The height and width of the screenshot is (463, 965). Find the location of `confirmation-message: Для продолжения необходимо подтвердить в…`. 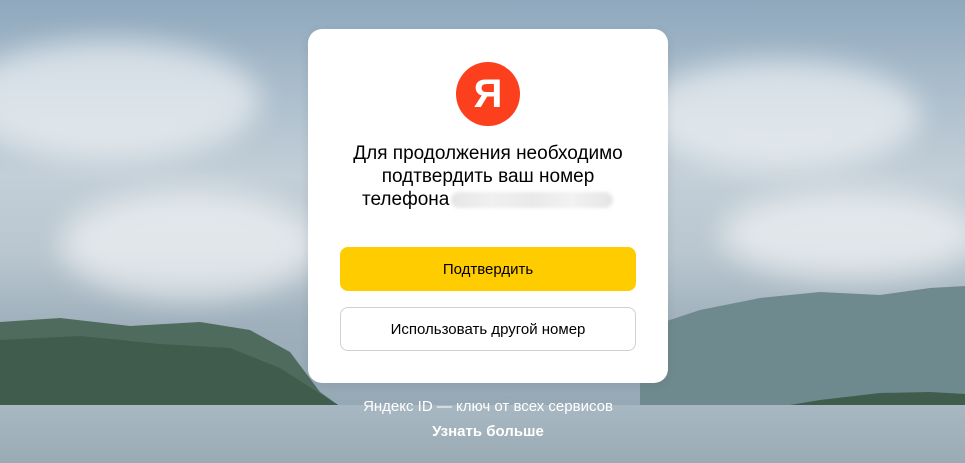

confirmation-message: Для продолжения необходимо подтвердить в… is located at coordinates (488, 176).